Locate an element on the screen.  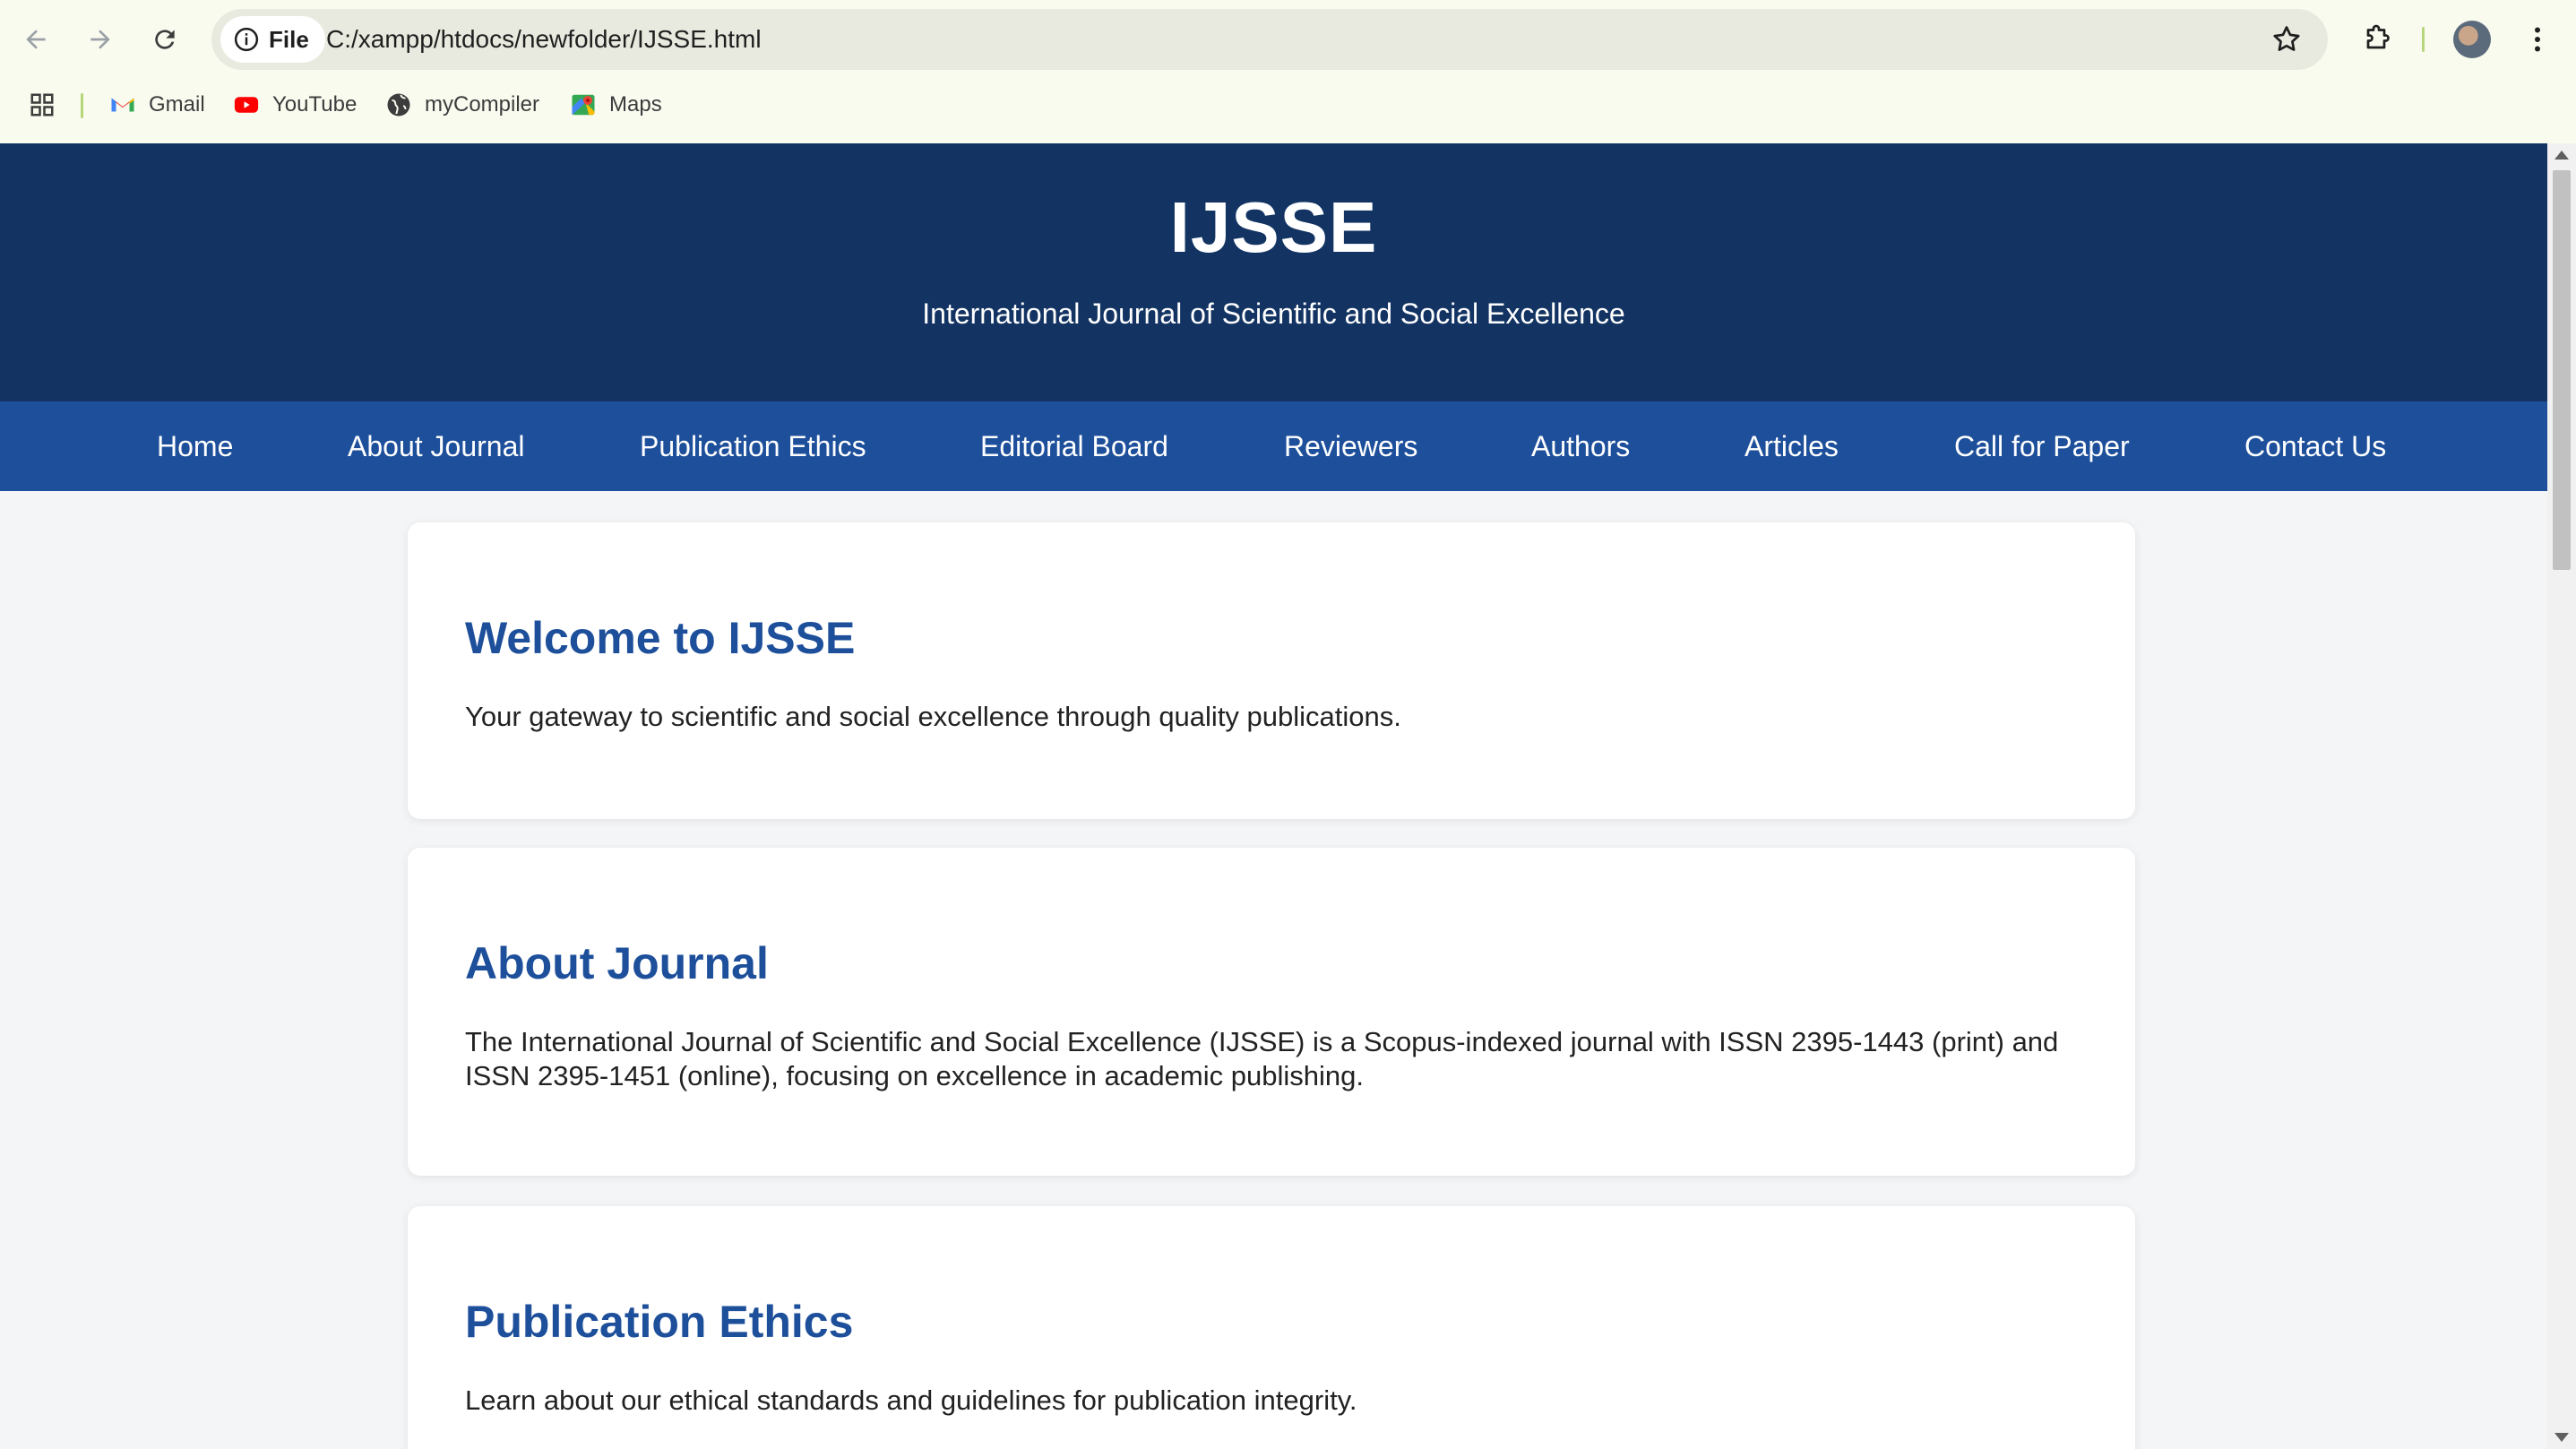
site-title: IJSSE is located at coordinates (1273, 227).